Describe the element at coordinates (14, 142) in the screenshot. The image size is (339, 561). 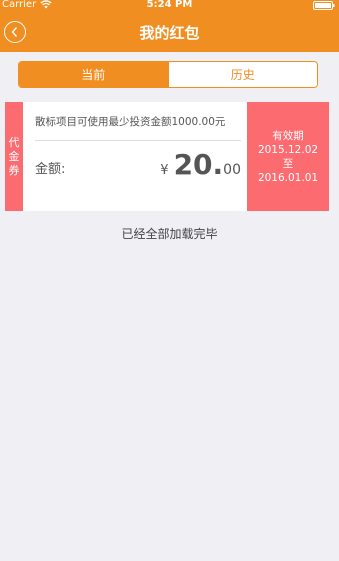
I see `coupon-type-char: 代` at that location.